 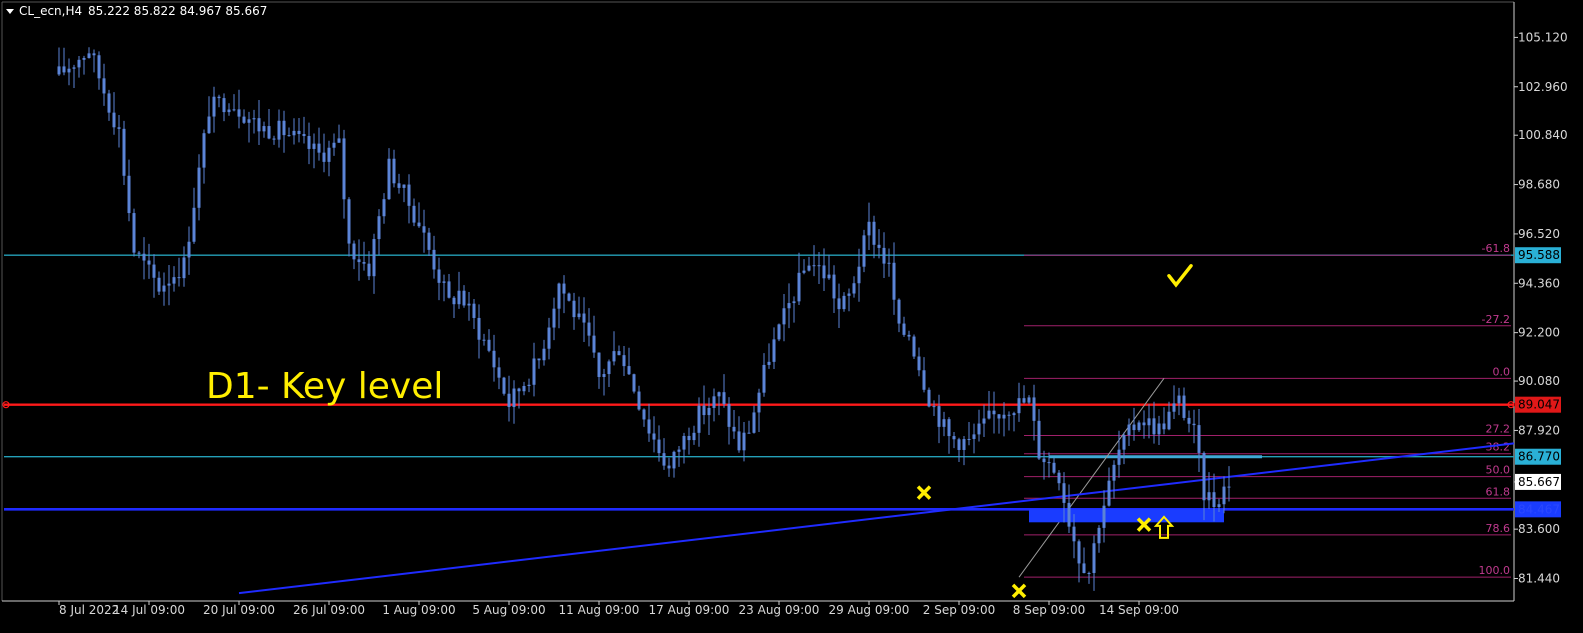 What do you see at coordinates (869, 610) in the screenshot?
I see `x-tick-label: 29 Aug 09:00` at bounding box center [869, 610].